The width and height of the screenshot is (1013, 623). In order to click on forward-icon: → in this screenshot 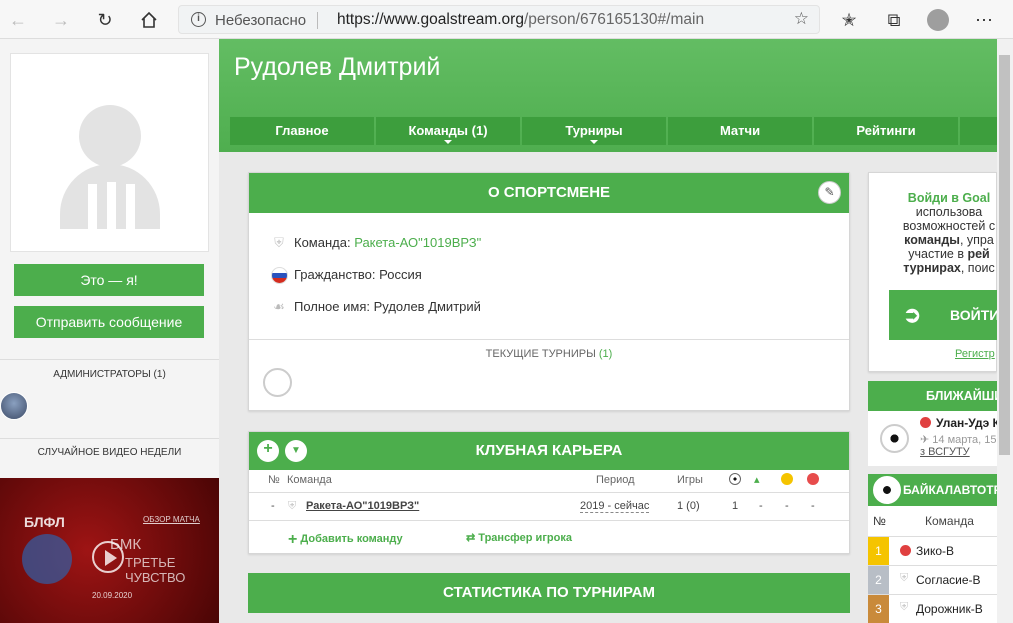, I will do `click(61, 20)`.